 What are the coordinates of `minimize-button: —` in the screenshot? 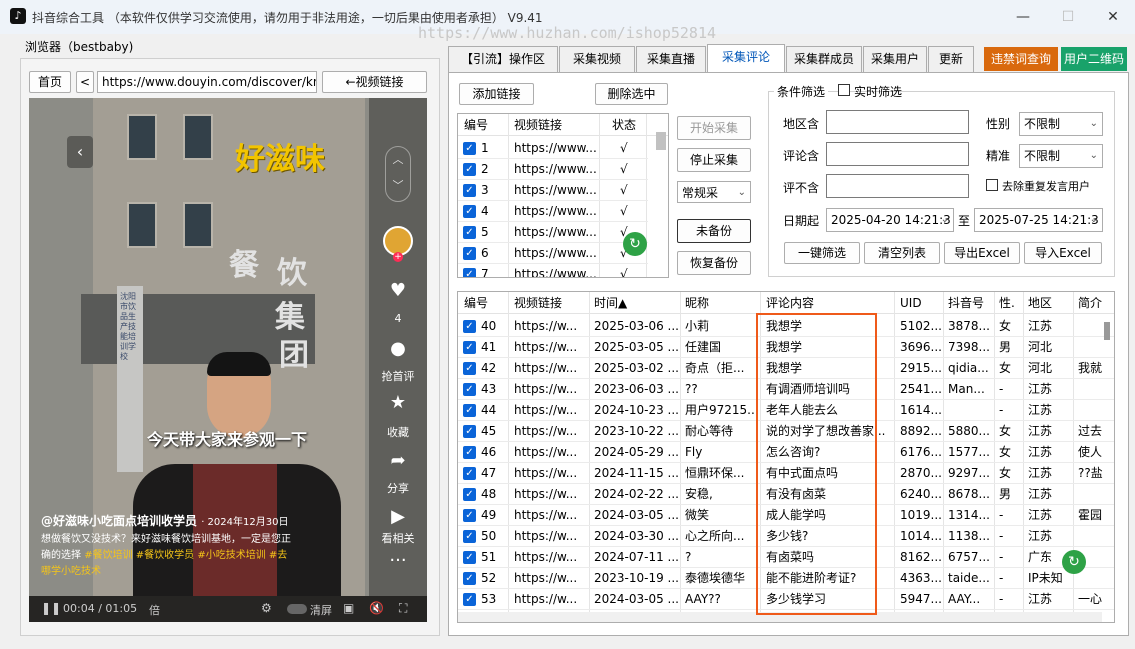 It's located at (1023, 17).